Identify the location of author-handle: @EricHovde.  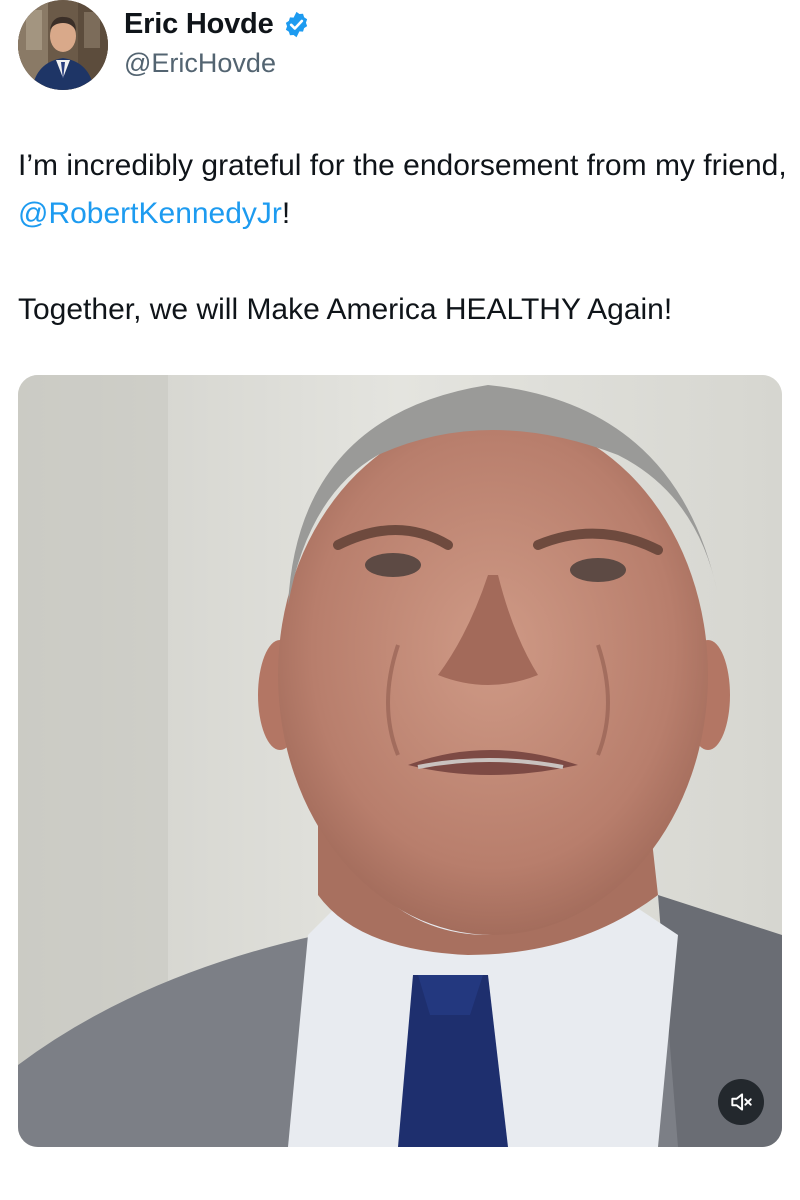
(200, 63).